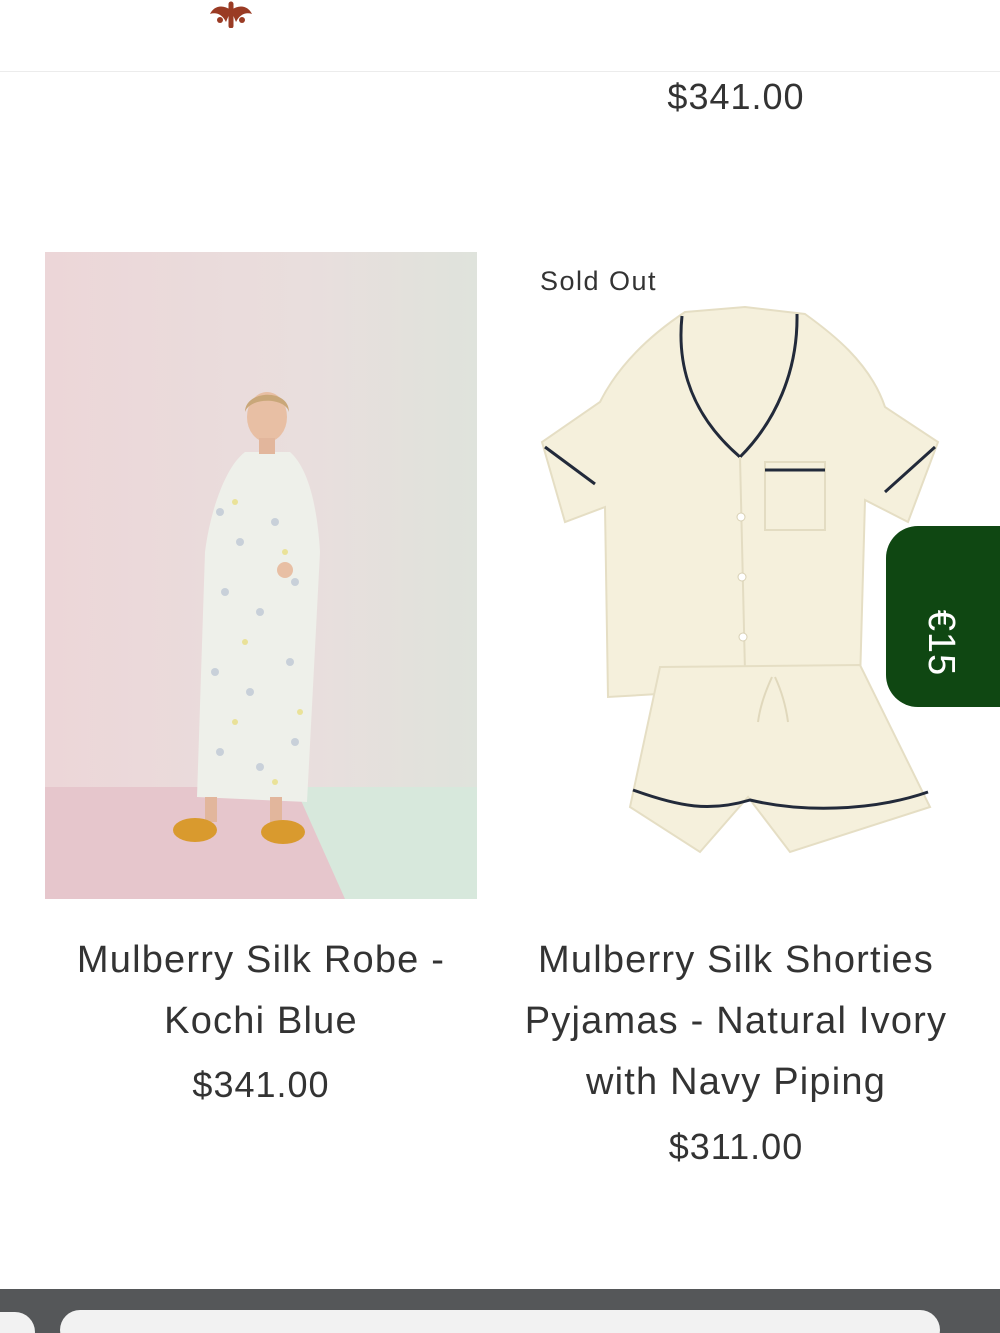 This screenshot has height=1333, width=1000. Describe the element at coordinates (941, 643) in the screenshot. I see `promo-label: €15` at that location.